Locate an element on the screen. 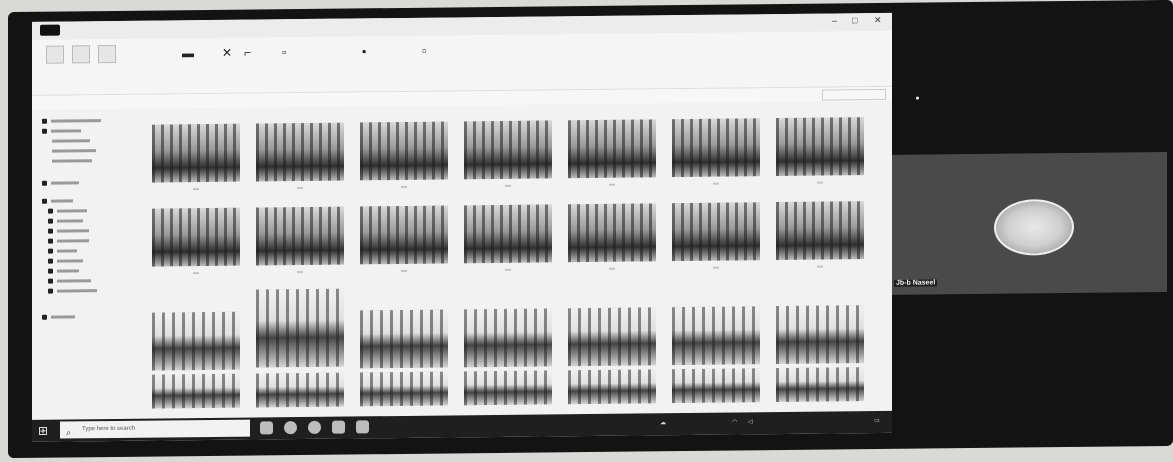  desktop-icon is located at coordinates (50, 221).